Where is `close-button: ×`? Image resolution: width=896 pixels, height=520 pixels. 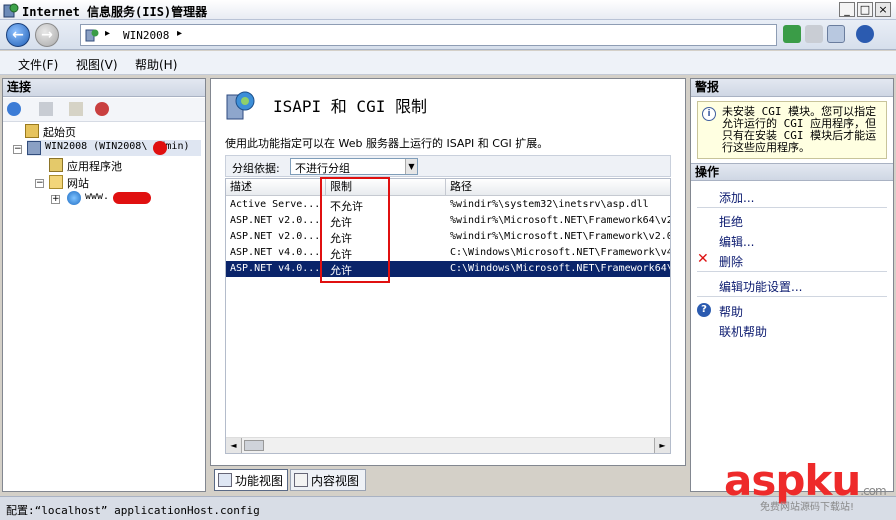 close-button: × is located at coordinates (883, 9).